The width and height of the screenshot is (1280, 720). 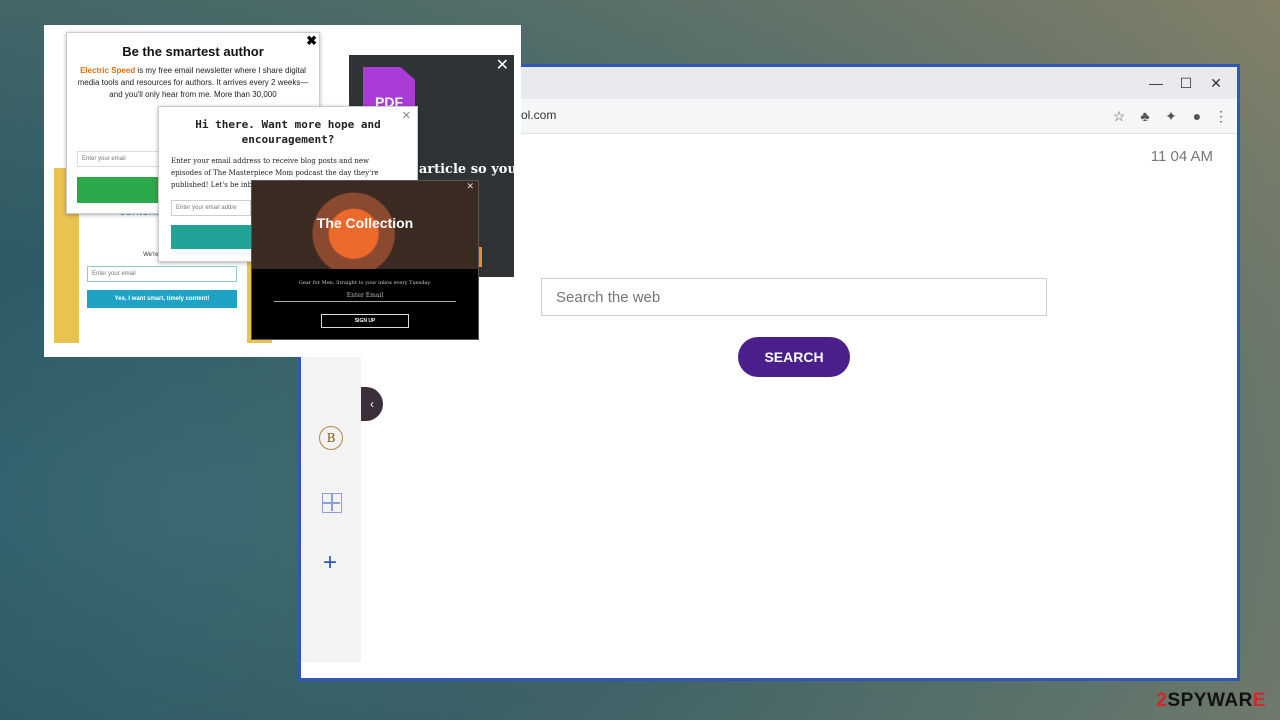 I want to click on search-button: SEARCH, so click(x=794, y=357).